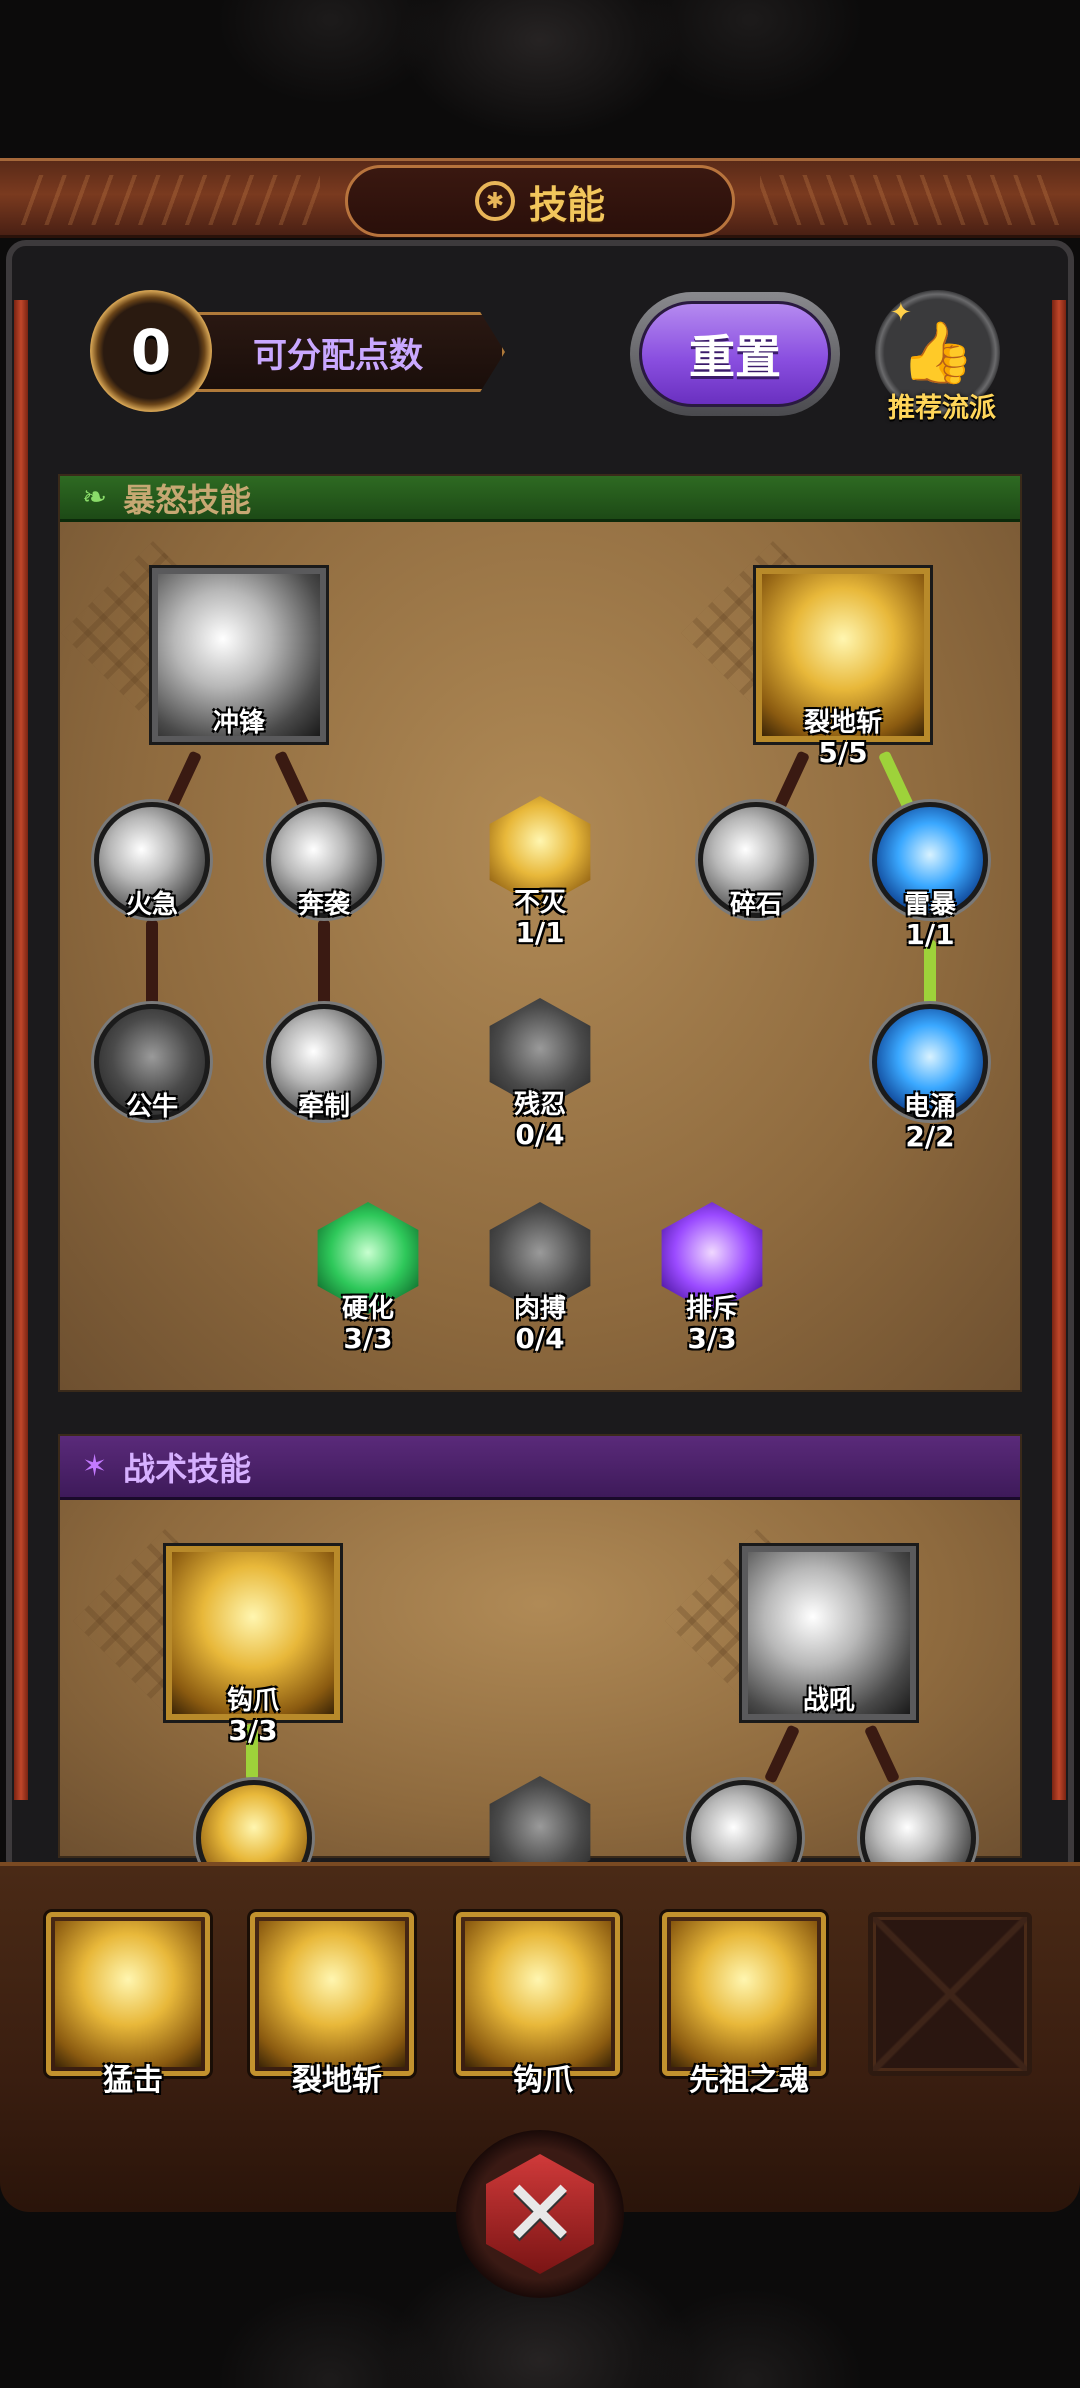 This screenshot has height=2388, width=1080. I want to click on ancestor-soul-skill-icon, so click(744, 1994).